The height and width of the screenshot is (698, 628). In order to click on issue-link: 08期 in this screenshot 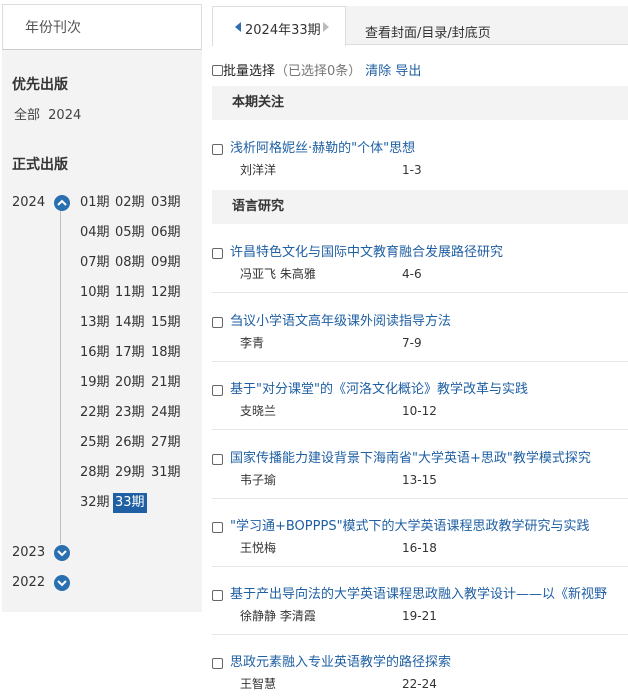, I will do `click(130, 263)`.